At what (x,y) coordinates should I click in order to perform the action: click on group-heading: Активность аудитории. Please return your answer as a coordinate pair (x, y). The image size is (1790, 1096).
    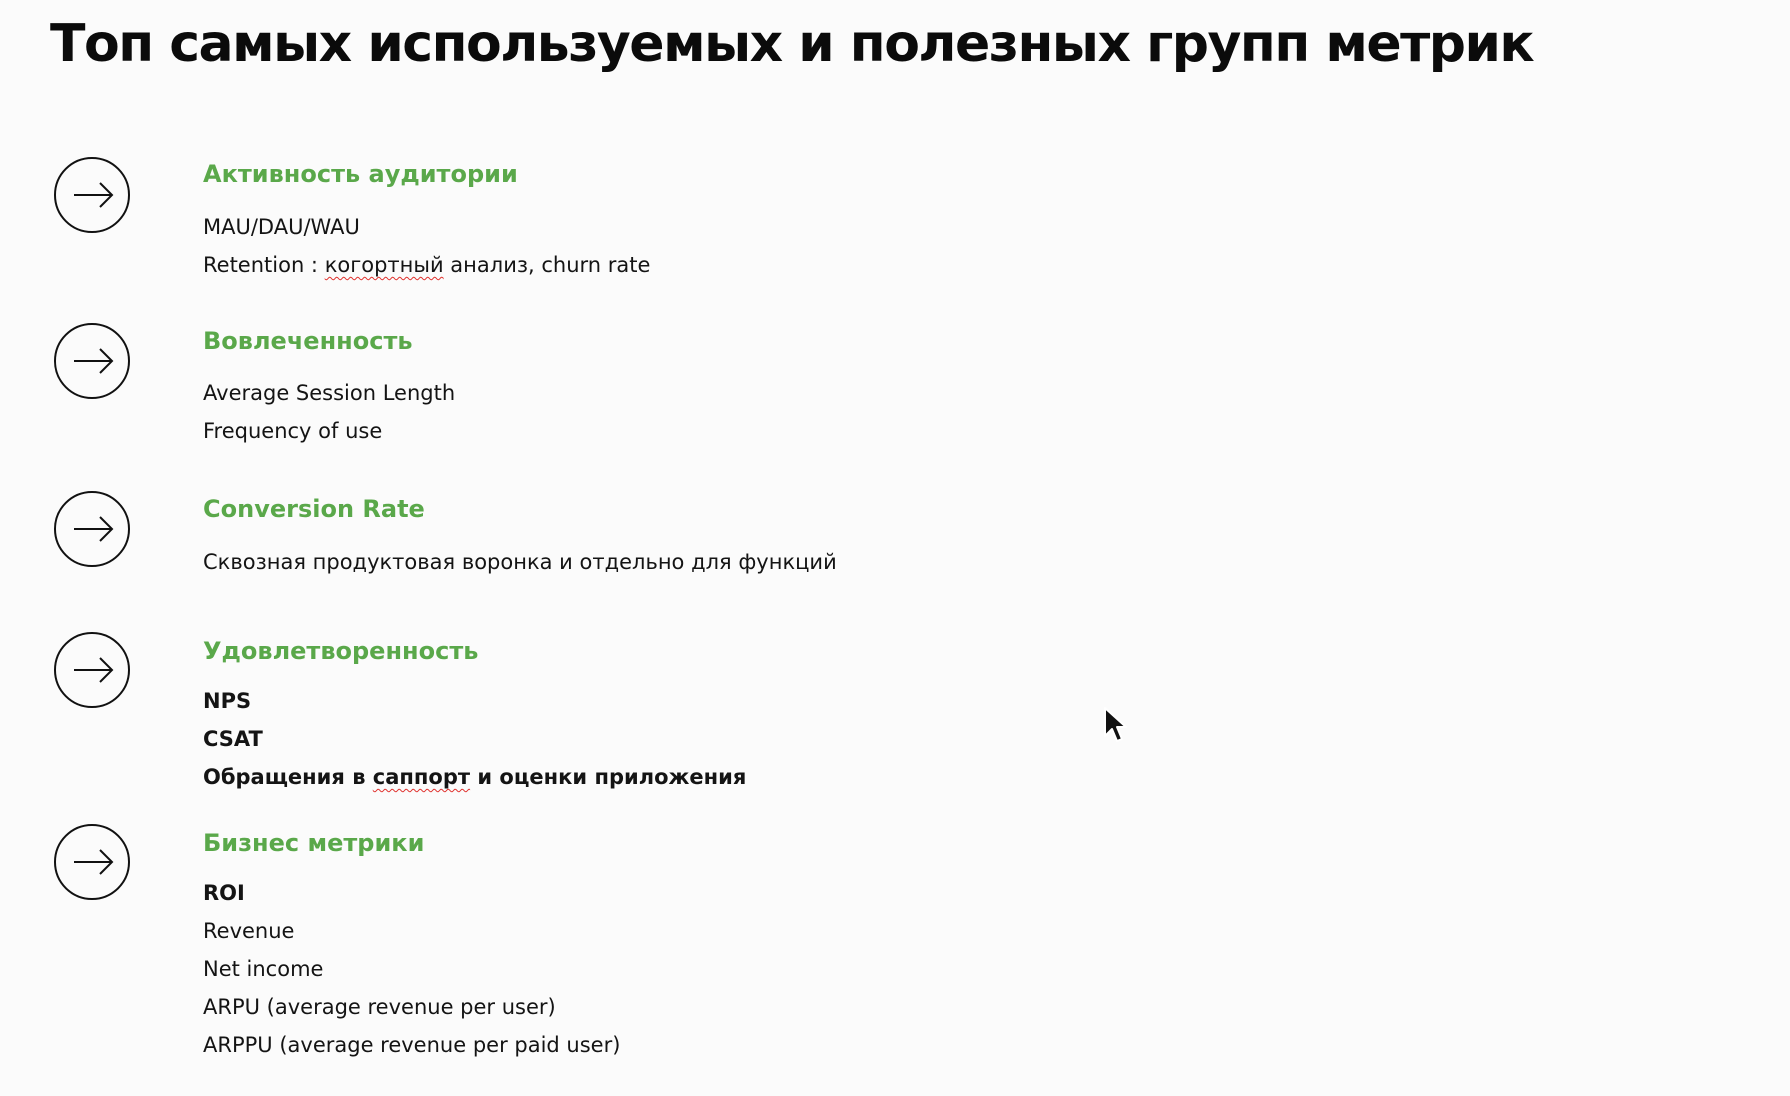
    Looking at the image, I should click on (360, 174).